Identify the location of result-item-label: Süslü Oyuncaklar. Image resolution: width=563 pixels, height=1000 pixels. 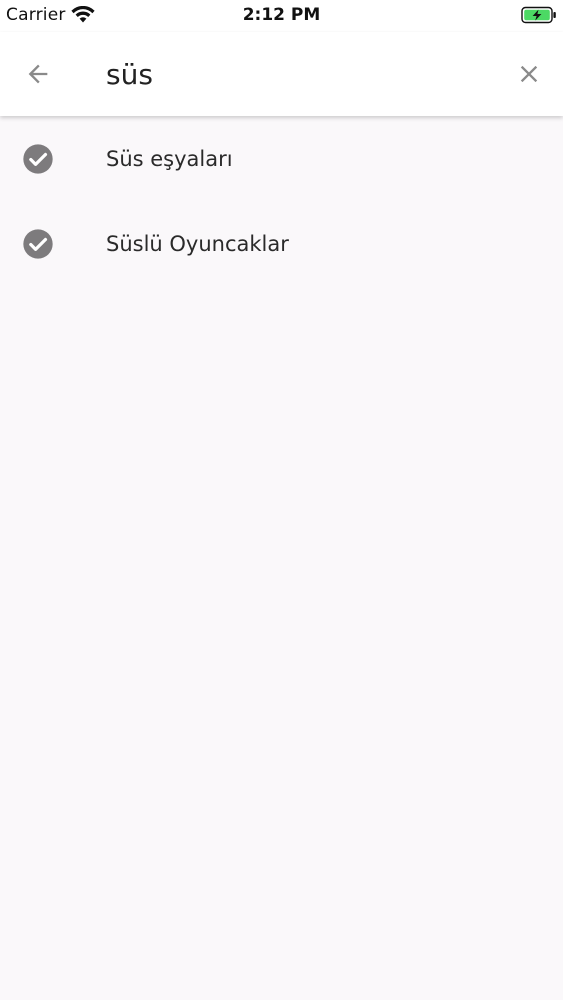
(197, 243).